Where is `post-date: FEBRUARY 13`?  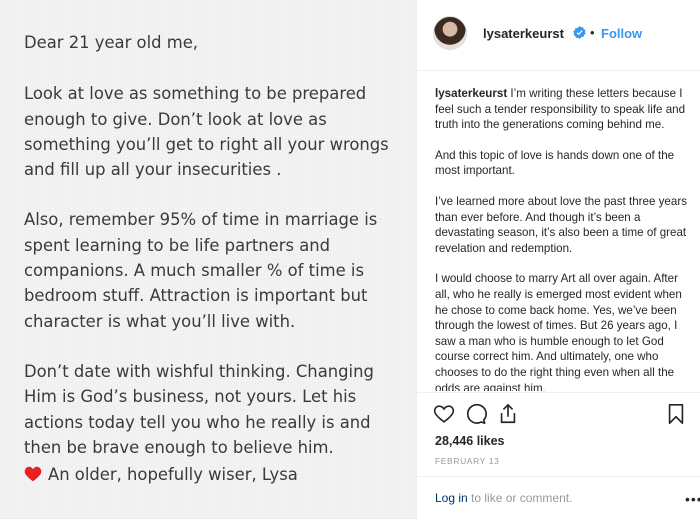
post-date: FEBRUARY 13 is located at coordinates (467, 461).